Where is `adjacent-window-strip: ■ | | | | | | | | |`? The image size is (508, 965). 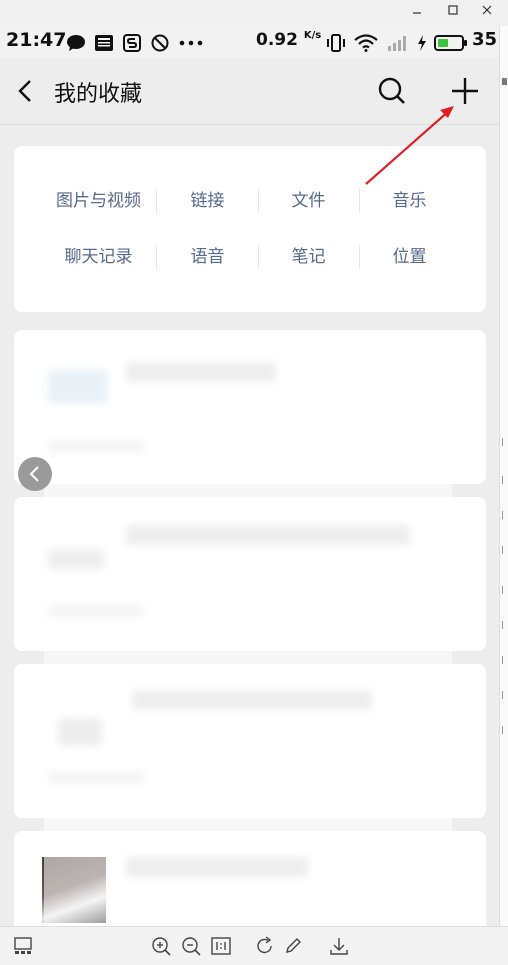 adjacent-window-strip: ■ | | | | | | | | | is located at coordinates (503, 476).